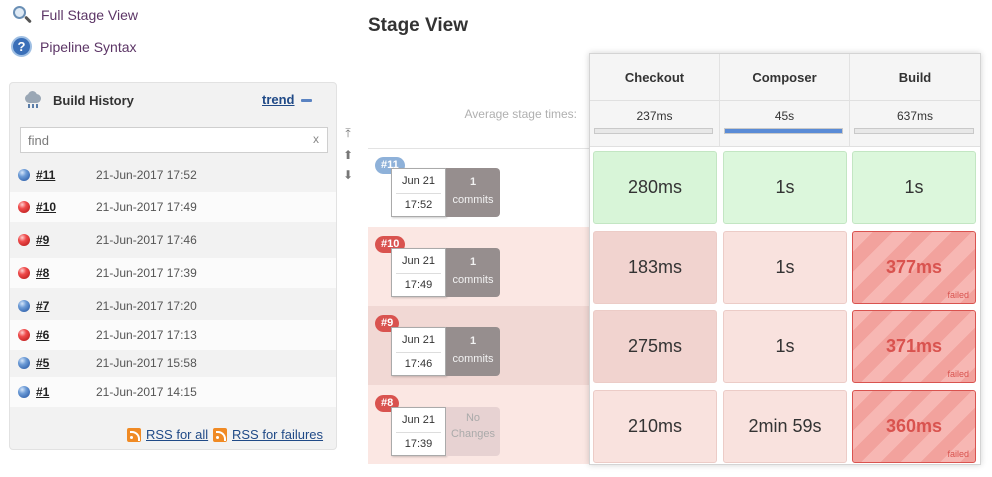 This screenshot has width=992, height=477. What do you see at coordinates (785, 77) in the screenshot?
I see `stage-header-composer: Composer` at bounding box center [785, 77].